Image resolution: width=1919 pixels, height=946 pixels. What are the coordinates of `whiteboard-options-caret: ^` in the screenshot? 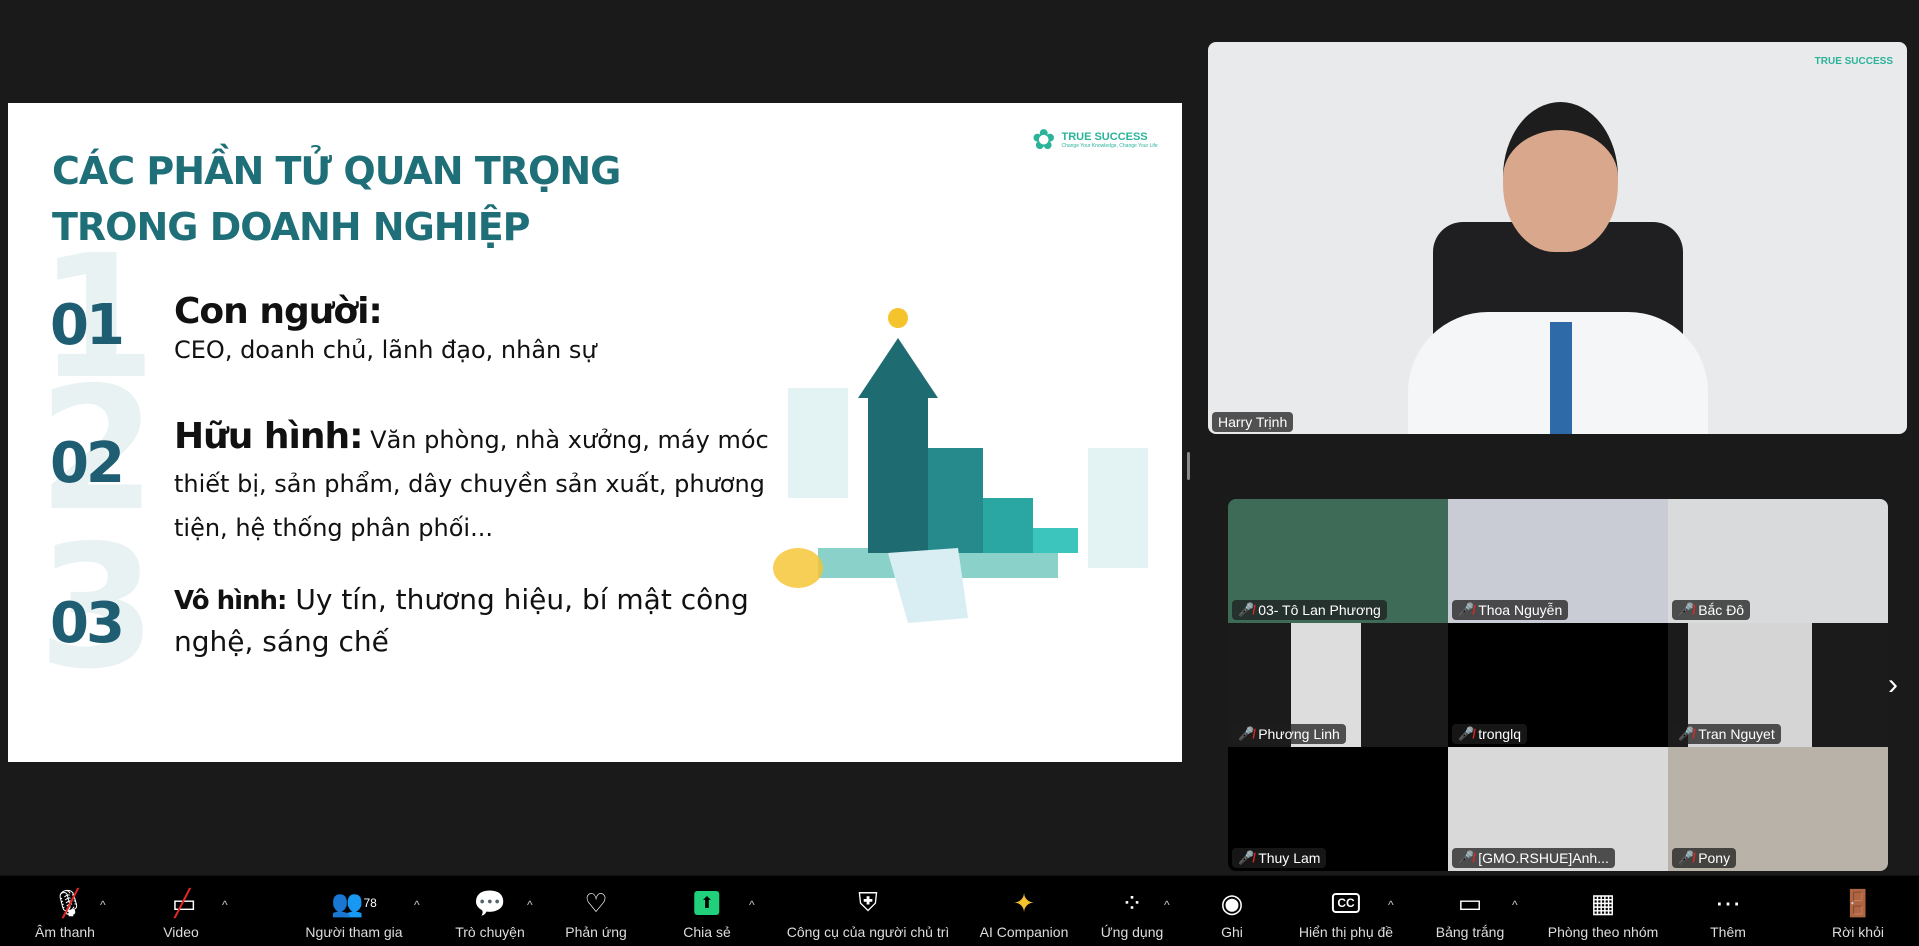 It's located at (1515, 905).